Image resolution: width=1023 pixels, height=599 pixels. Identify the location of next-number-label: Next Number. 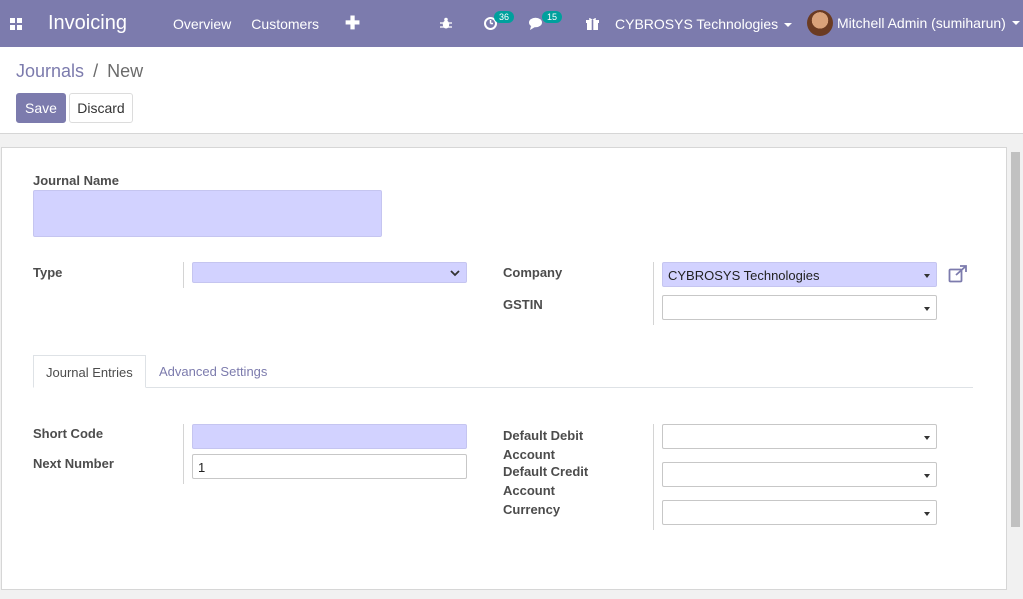
(73, 463).